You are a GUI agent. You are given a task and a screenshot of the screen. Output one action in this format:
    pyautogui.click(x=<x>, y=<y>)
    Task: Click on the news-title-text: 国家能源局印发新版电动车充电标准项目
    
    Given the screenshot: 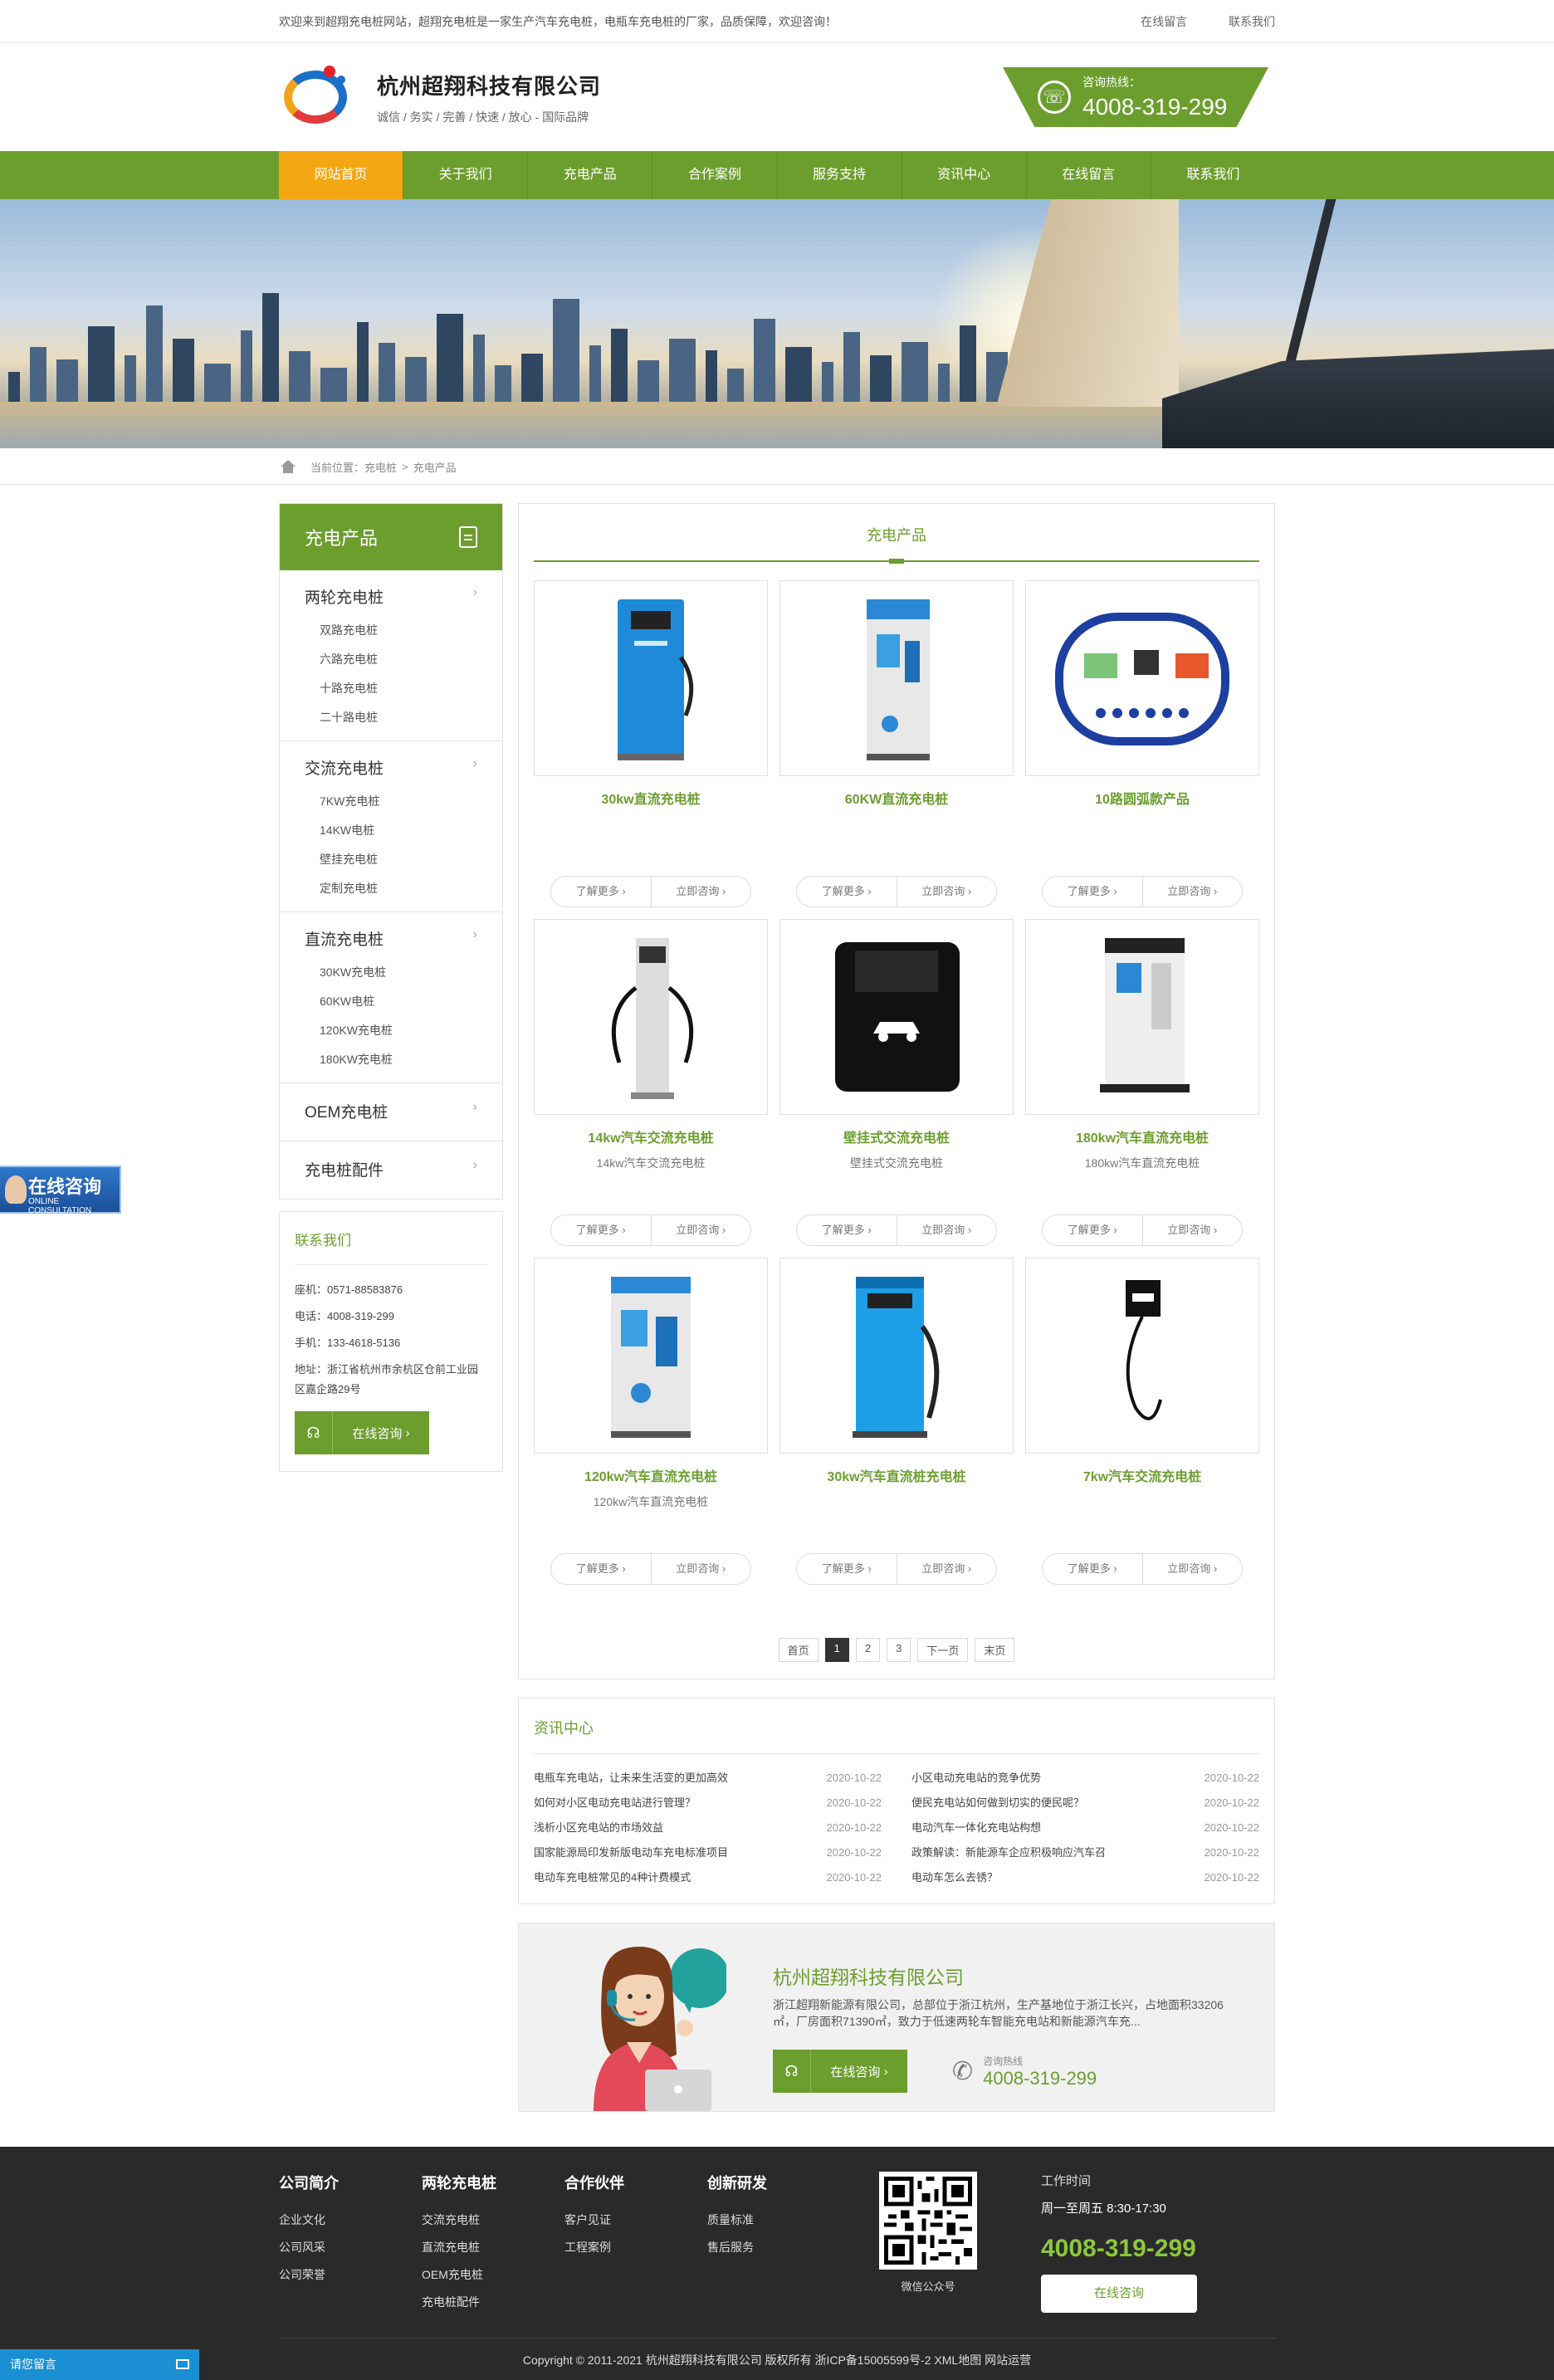 What is the action you would take?
    pyautogui.click(x=631, y=1852)
    